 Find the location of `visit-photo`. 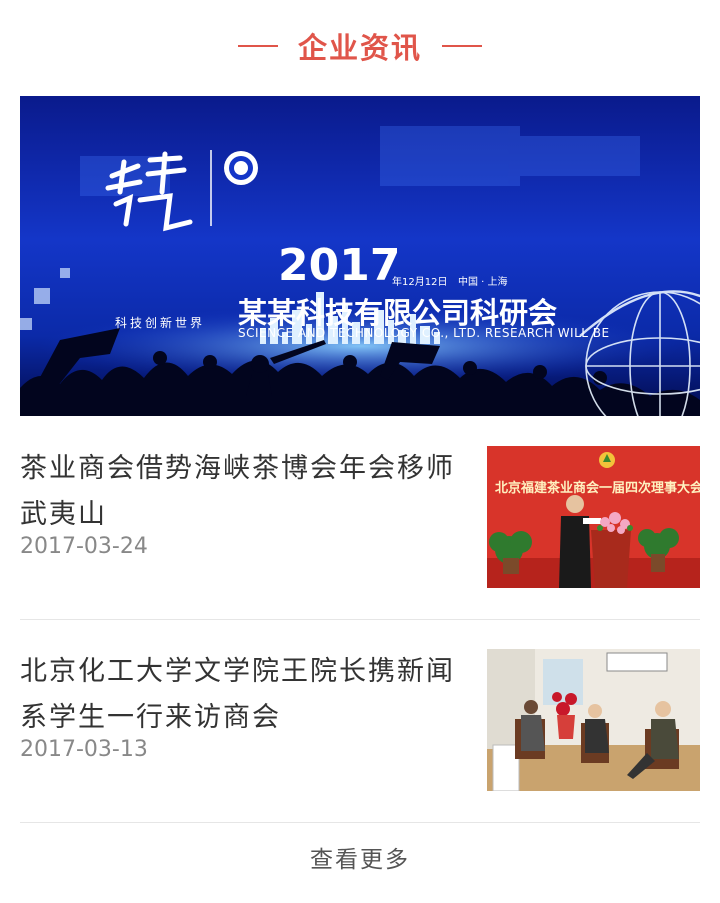

visit-photo is located at coordinates (593, 720).